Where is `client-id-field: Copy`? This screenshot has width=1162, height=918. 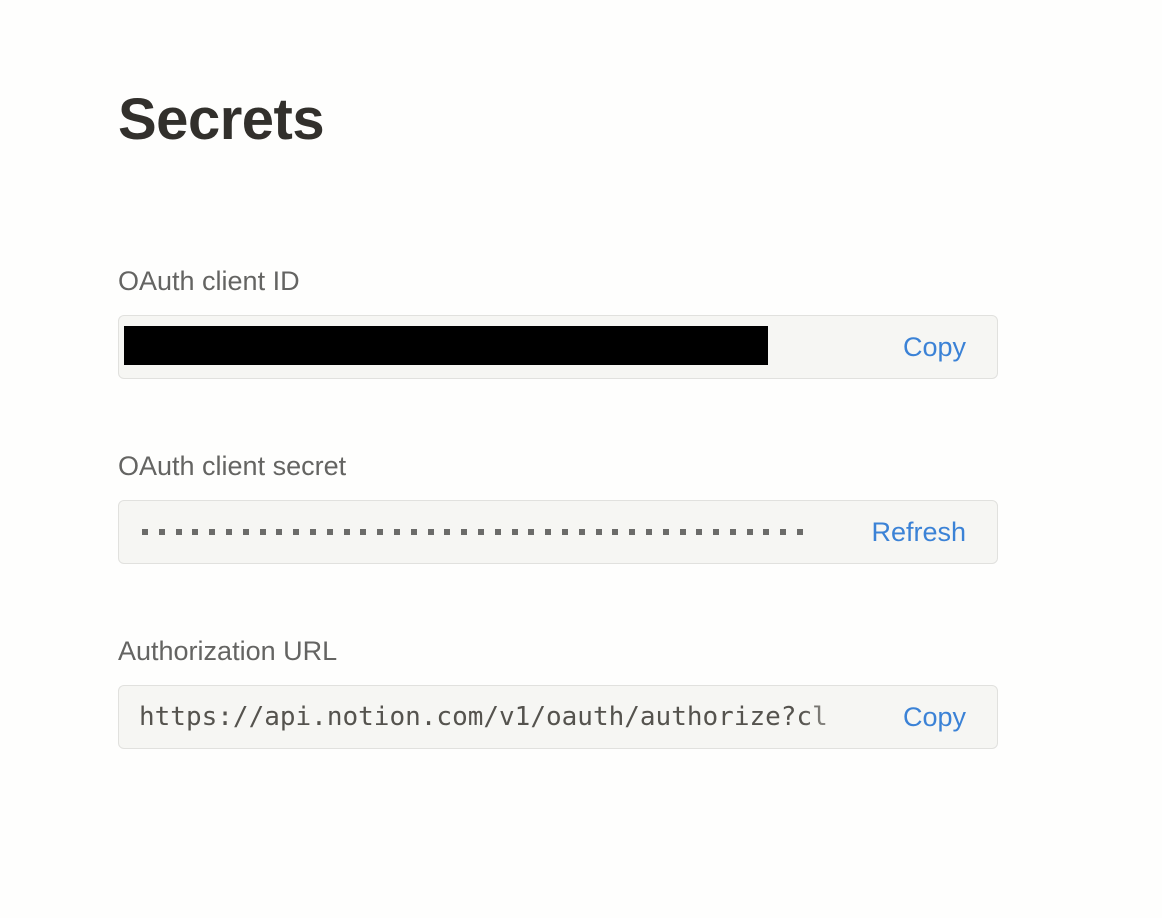
client-id-field: Copy is located at coordinates (558, 347).